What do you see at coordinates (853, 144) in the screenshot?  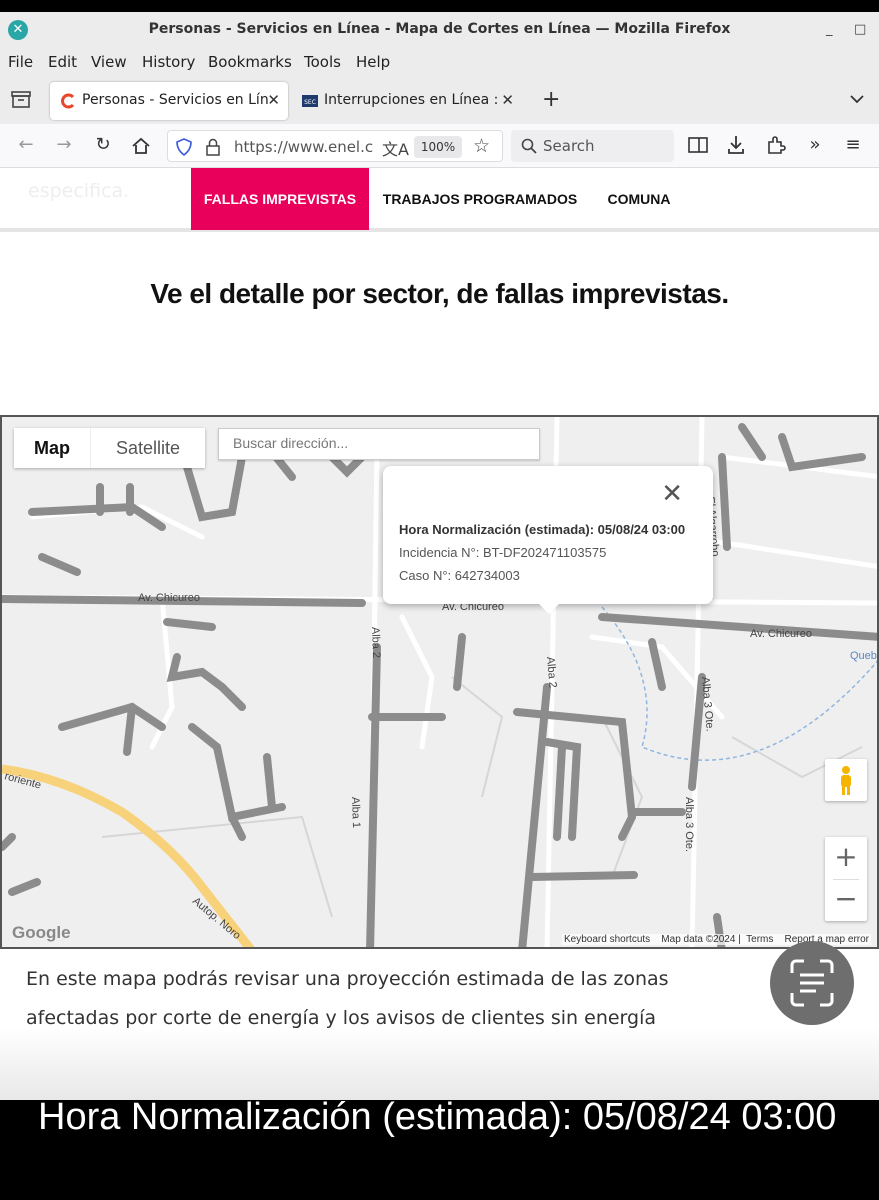 I see `hamburger-menu-icon: ≡` at bounding box center [853, 144].